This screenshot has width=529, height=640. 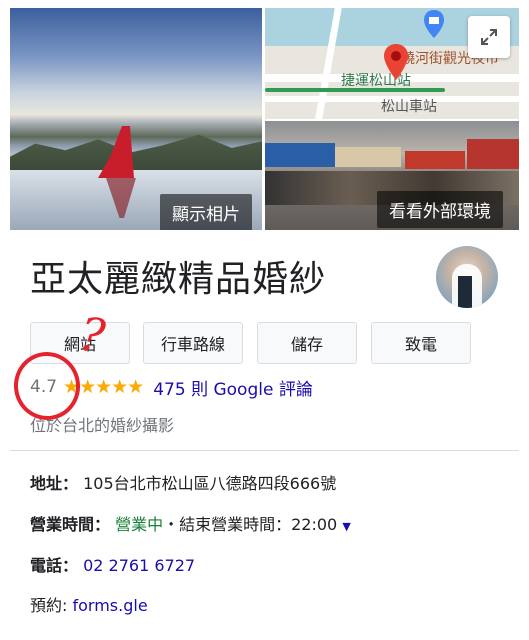 What do you see at coordinates (54, 483) in the screenshot?
I see `address-label: 地址：` at bounding box center [54, 483].